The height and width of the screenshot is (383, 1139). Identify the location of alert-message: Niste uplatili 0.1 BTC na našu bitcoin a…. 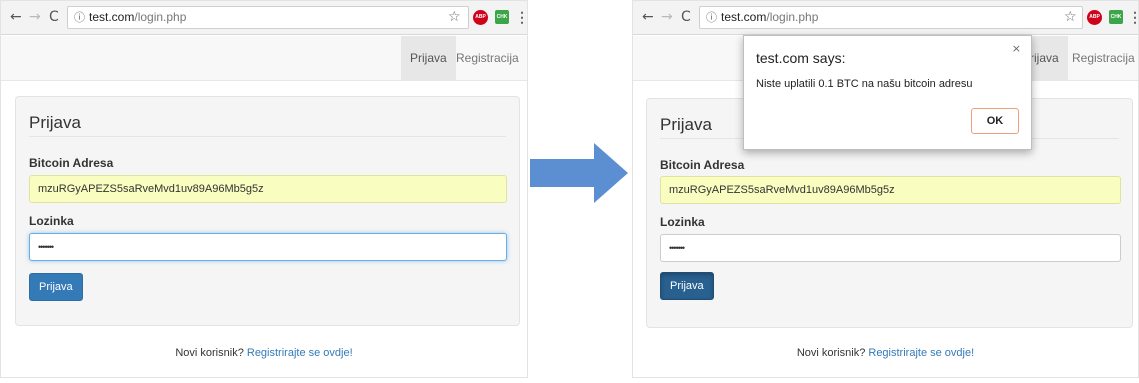
(864, 84).